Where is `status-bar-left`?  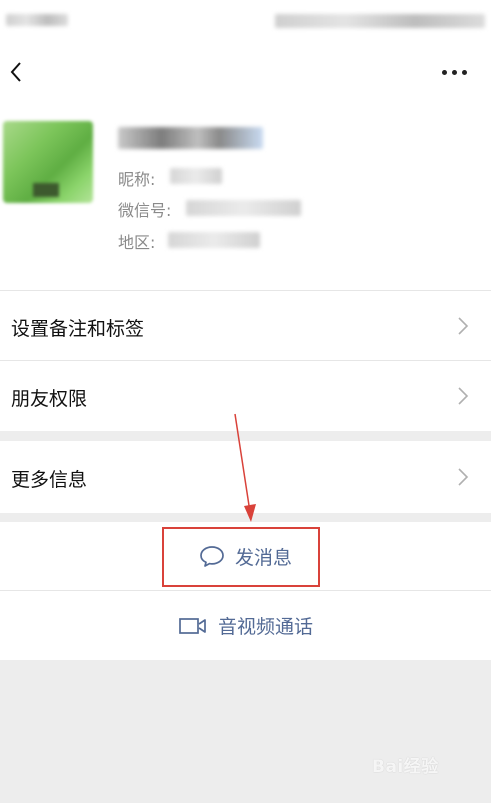
status-bar-left is located at coordinates (37, 20).